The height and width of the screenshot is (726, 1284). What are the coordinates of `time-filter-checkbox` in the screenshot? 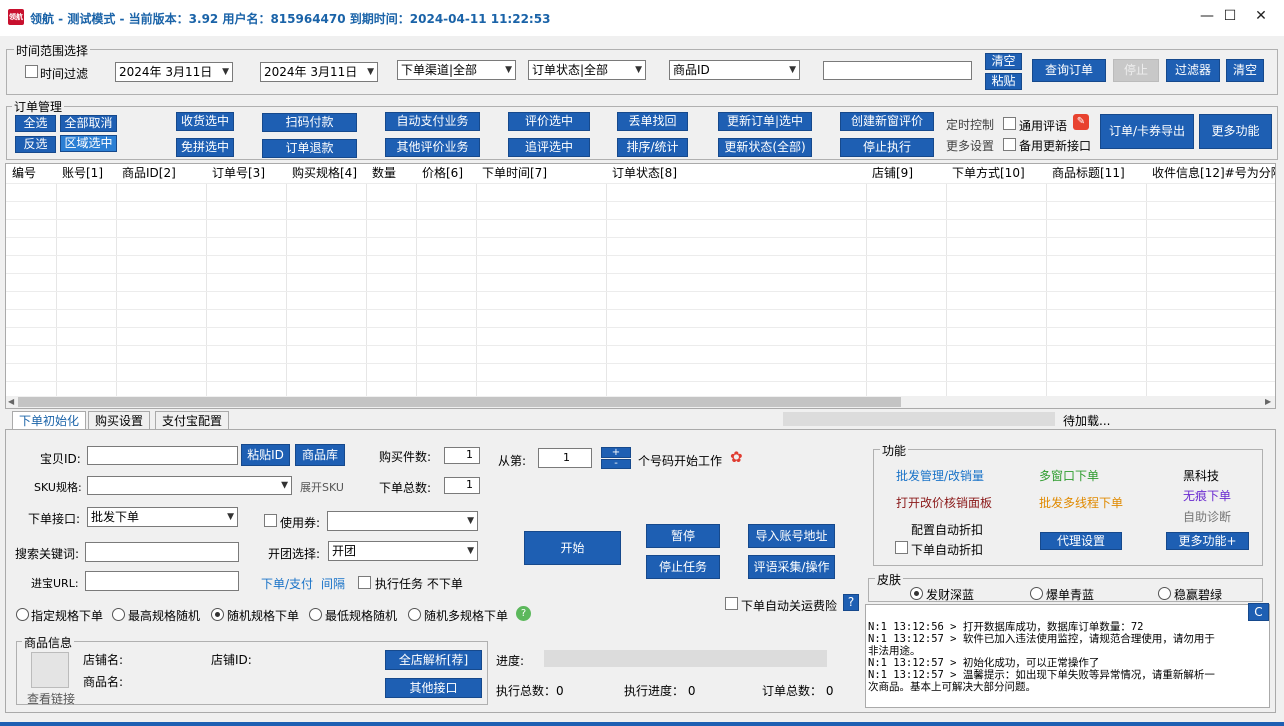 It's located at (31, 71).